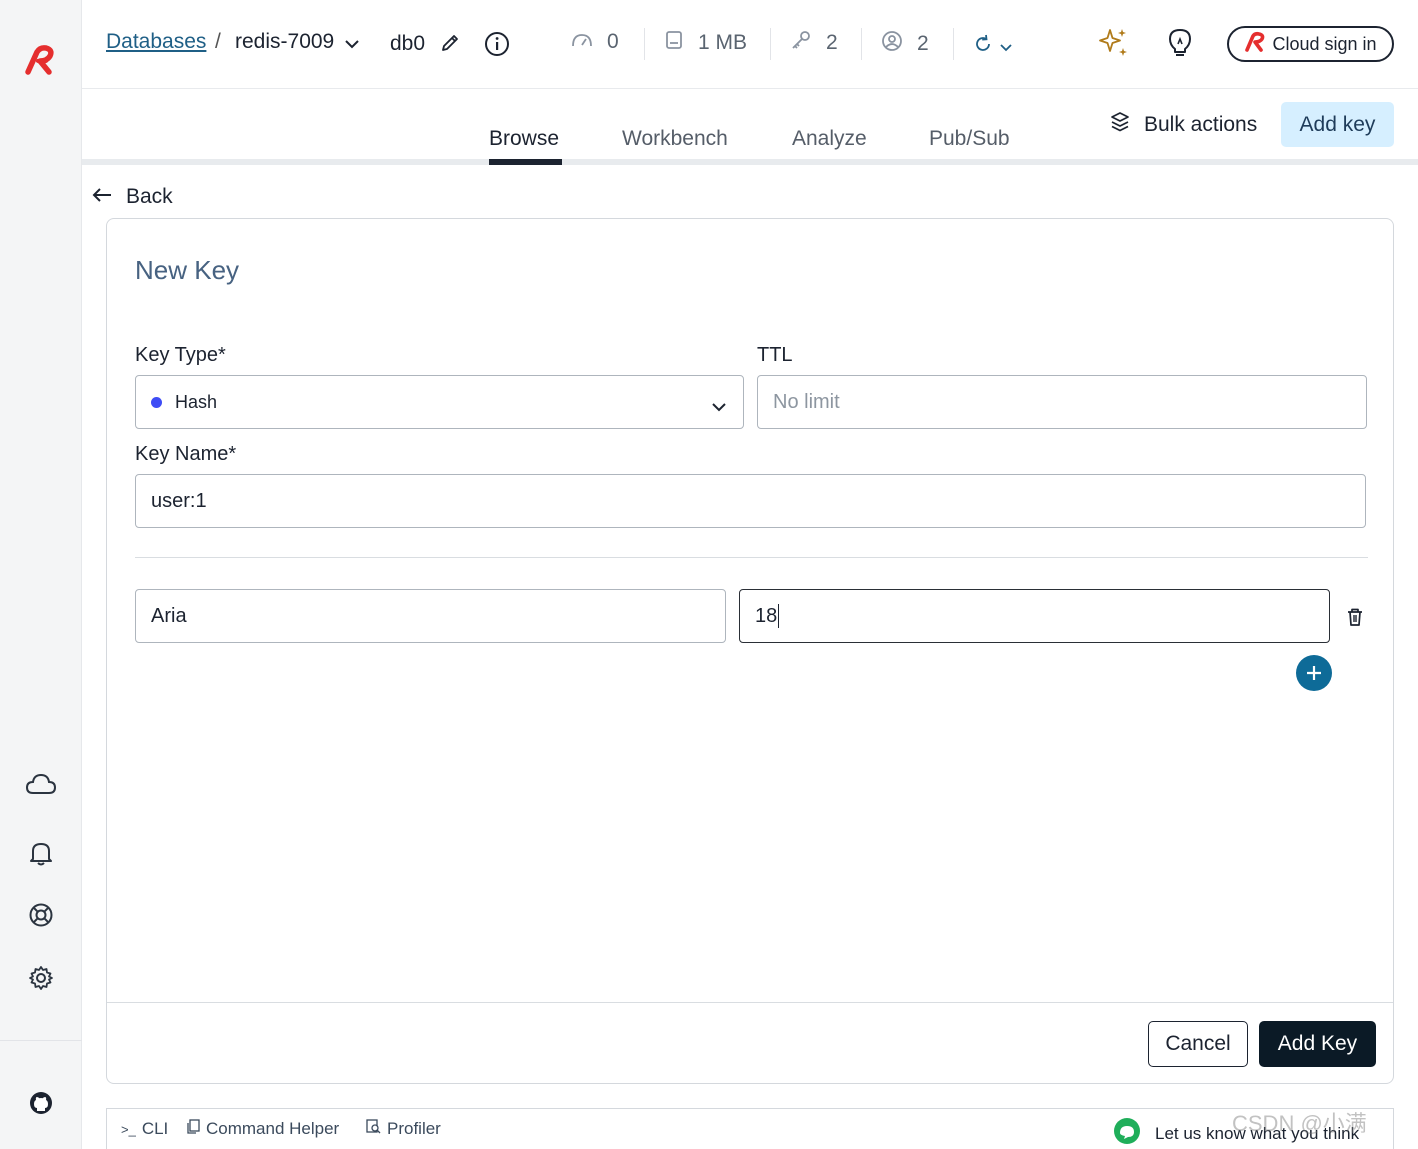 Image resolution: width=1418 pixels, height=1149 pixels. I want to click on tabs-rule, so click(750, 162).